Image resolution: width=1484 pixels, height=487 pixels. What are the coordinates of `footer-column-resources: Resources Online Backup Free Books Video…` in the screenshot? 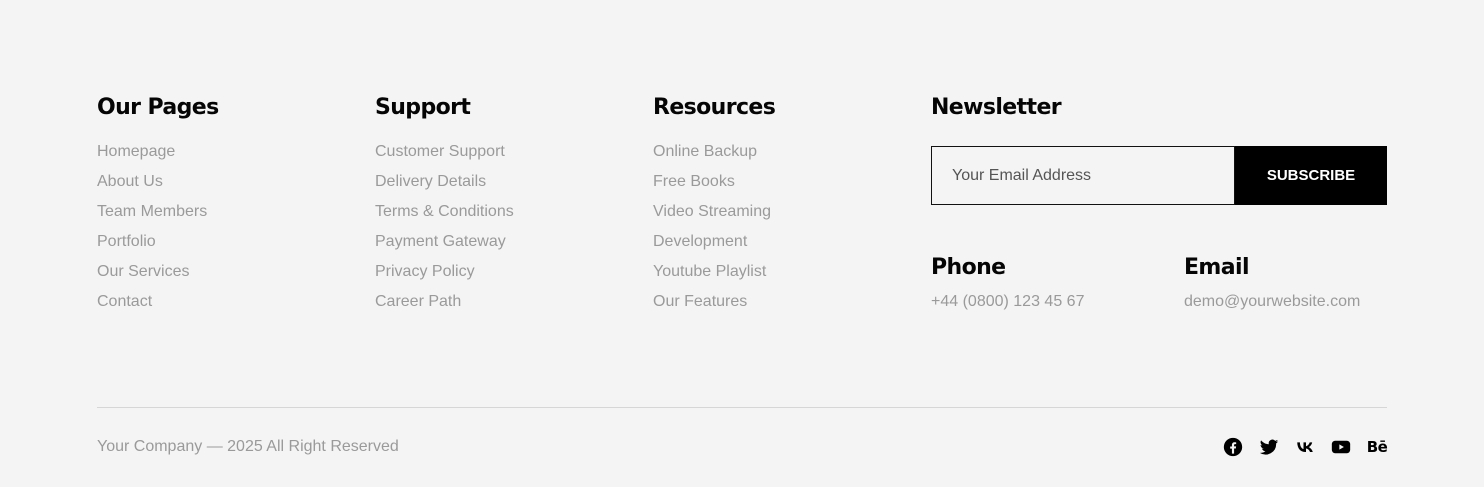 It's located at (714, 205).